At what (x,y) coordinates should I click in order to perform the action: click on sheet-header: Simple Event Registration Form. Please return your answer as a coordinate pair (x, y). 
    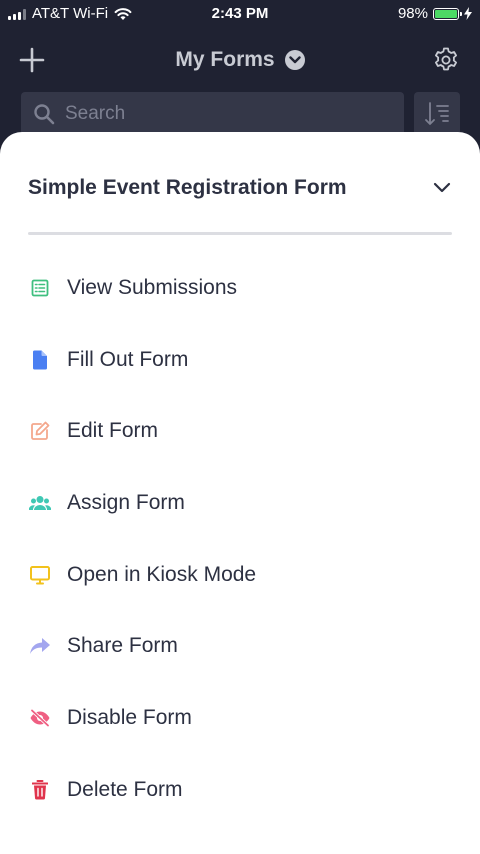
    Looking at the image, I should click on (240, 189).